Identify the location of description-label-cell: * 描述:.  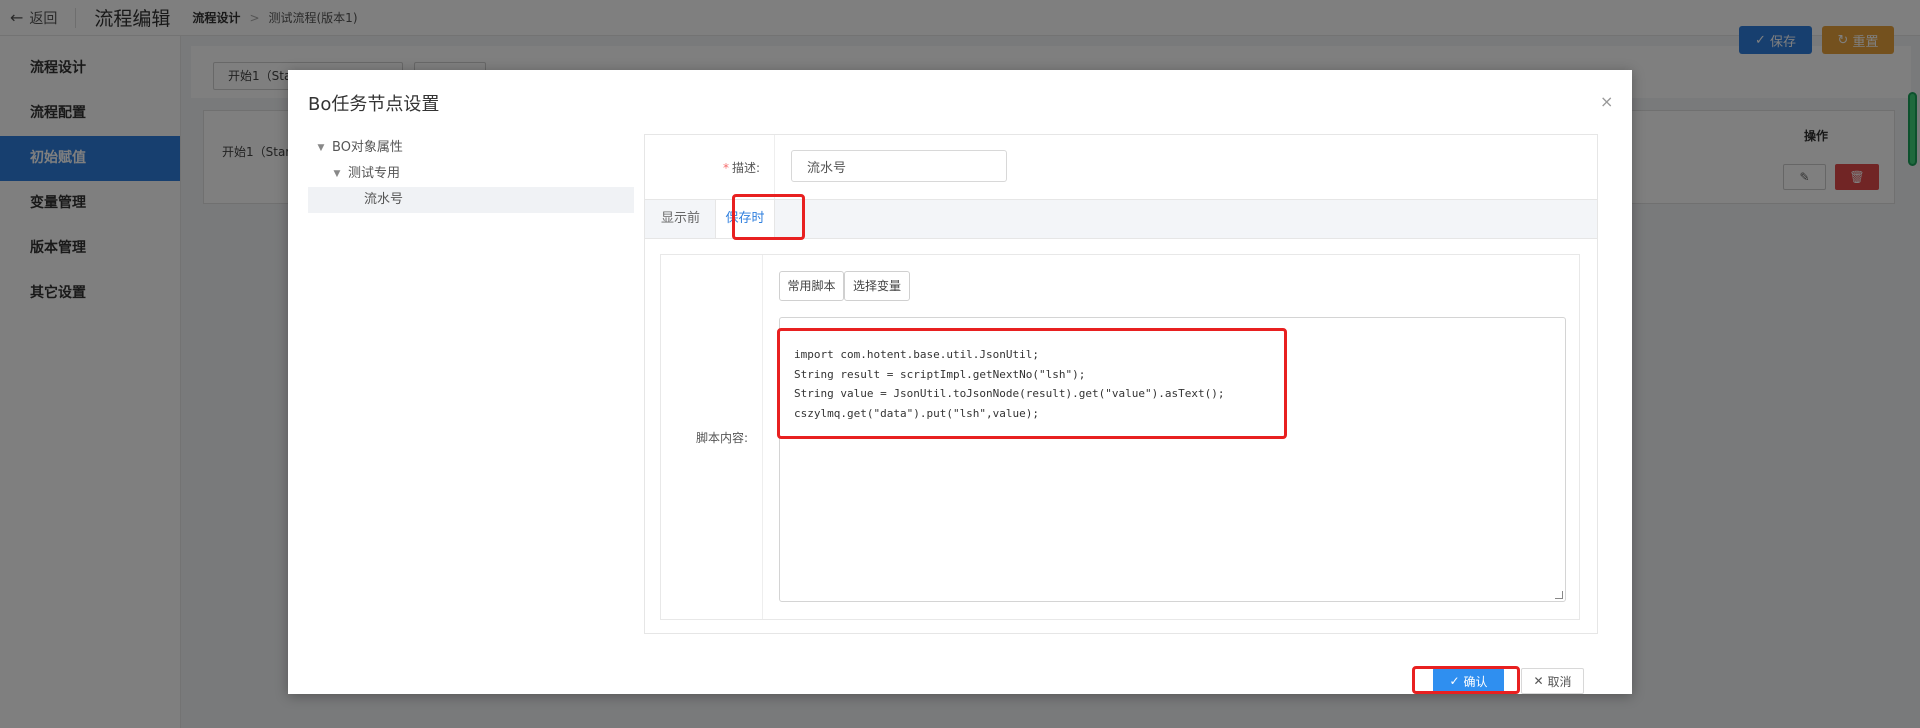
(710, 167).